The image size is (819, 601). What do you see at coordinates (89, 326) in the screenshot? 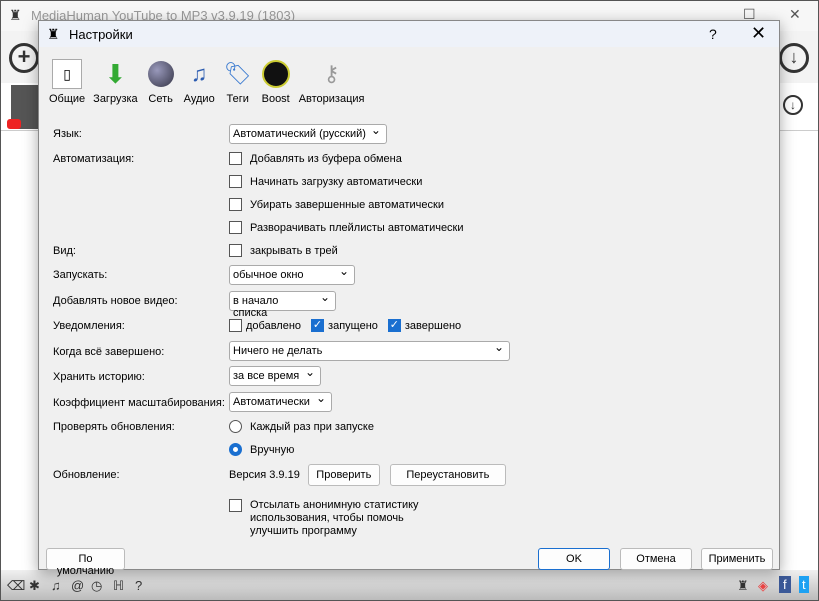
I see `notifications-label: Уведомления:` at bounding box center [89, 326].